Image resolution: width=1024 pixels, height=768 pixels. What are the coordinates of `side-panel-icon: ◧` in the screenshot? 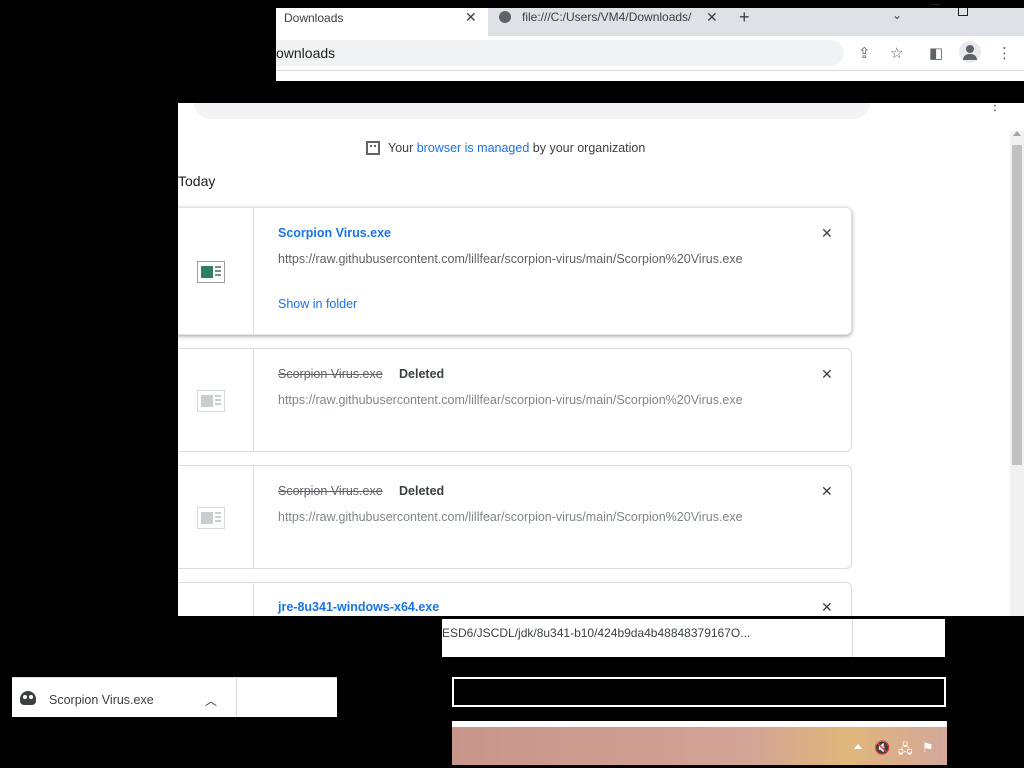 It's located at (936, 53).